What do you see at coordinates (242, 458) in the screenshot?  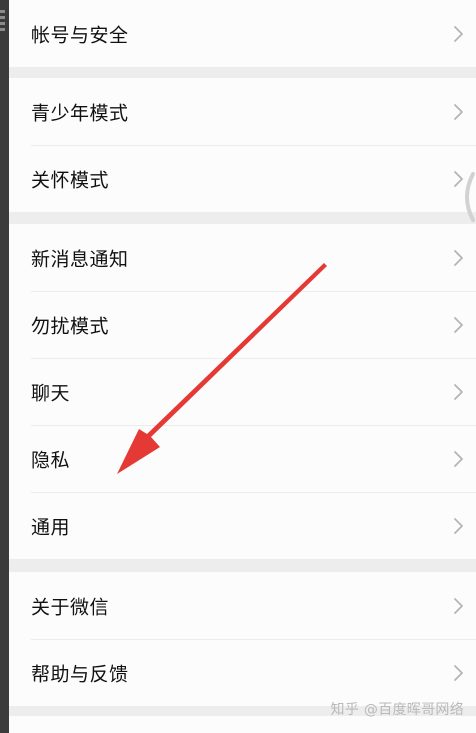 I see `settings-item-privacy: 隐私` at bounding box center [242, 458].